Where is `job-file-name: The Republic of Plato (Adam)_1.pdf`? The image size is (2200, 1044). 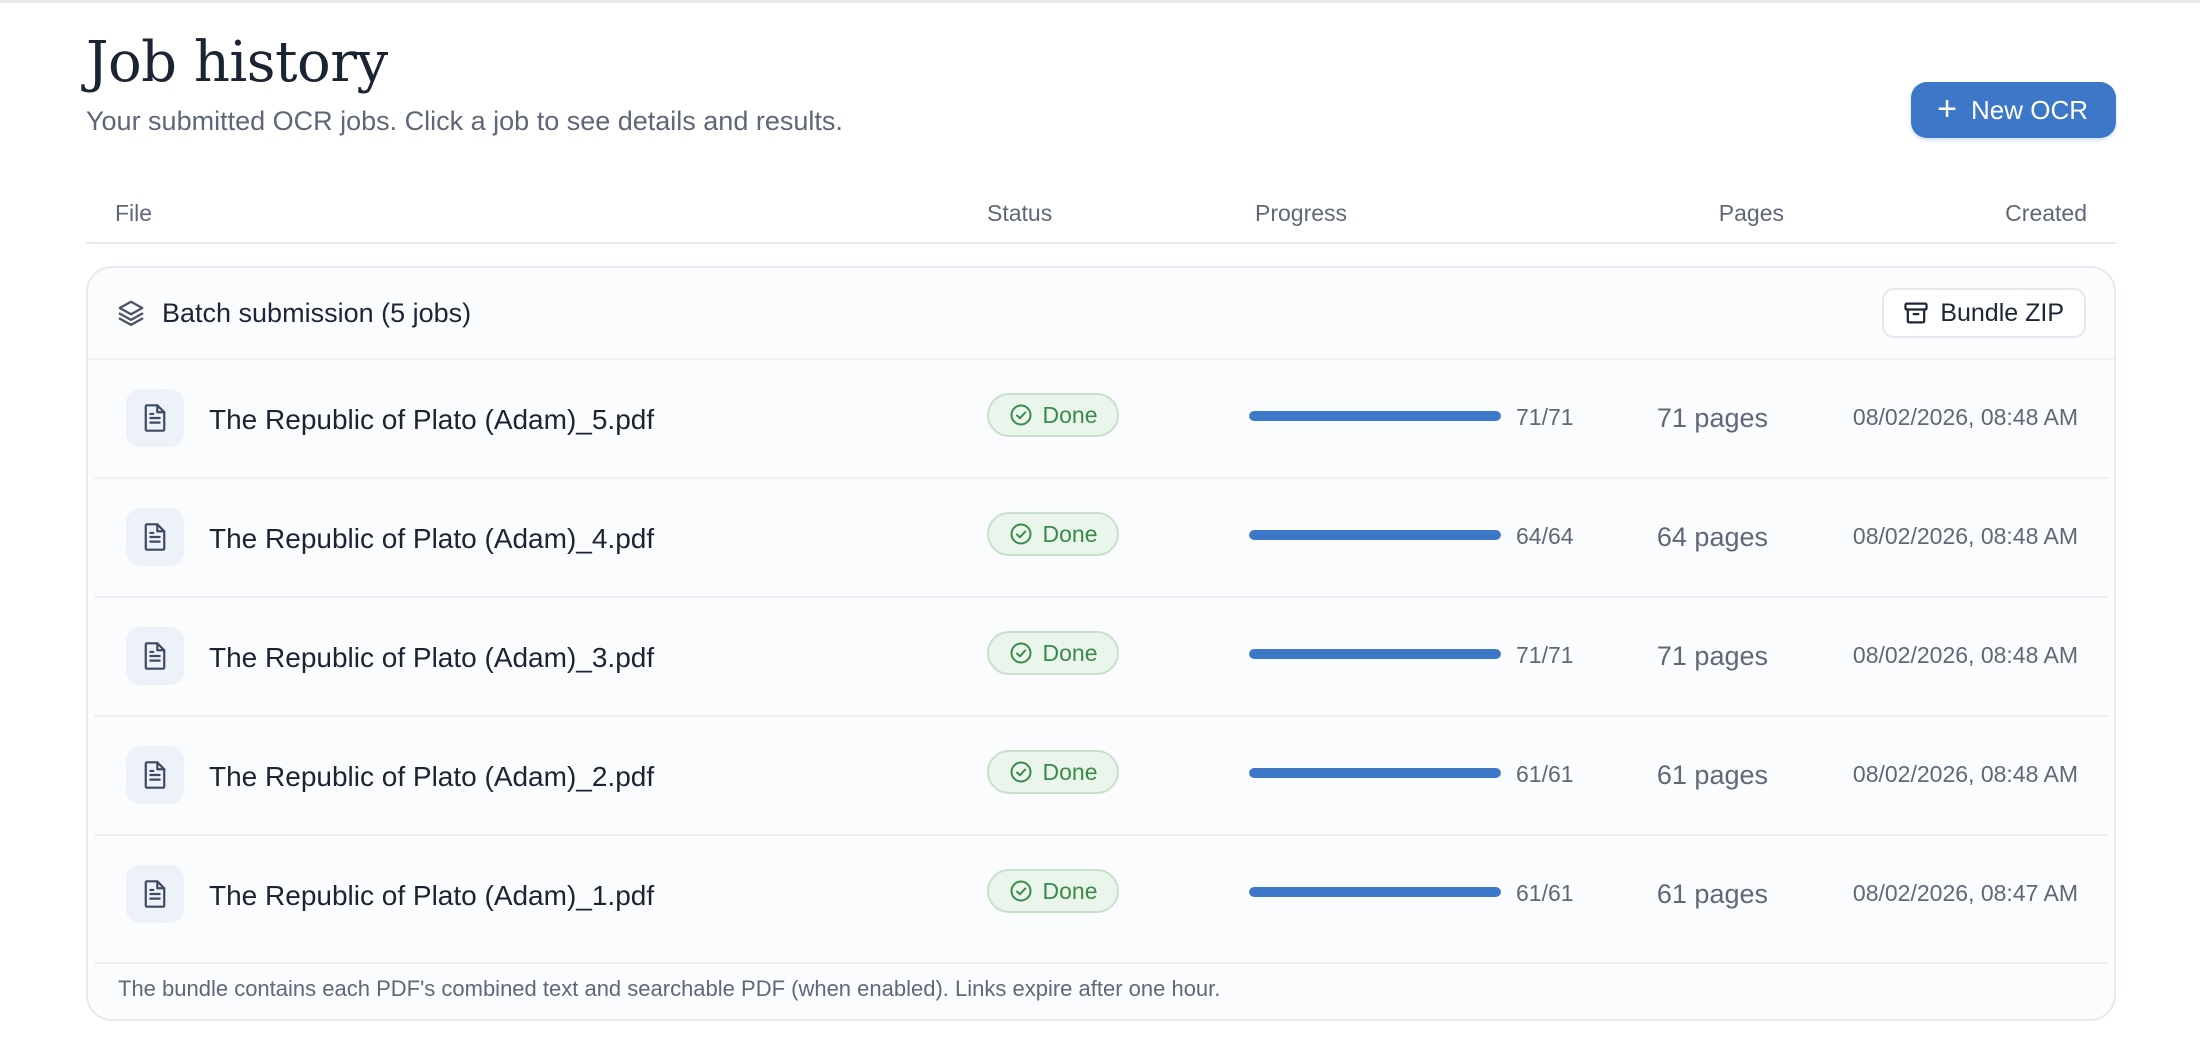
job-file-name: The Republic of Plato (Adam)_1.pdf is located at coordinates (432, 895).